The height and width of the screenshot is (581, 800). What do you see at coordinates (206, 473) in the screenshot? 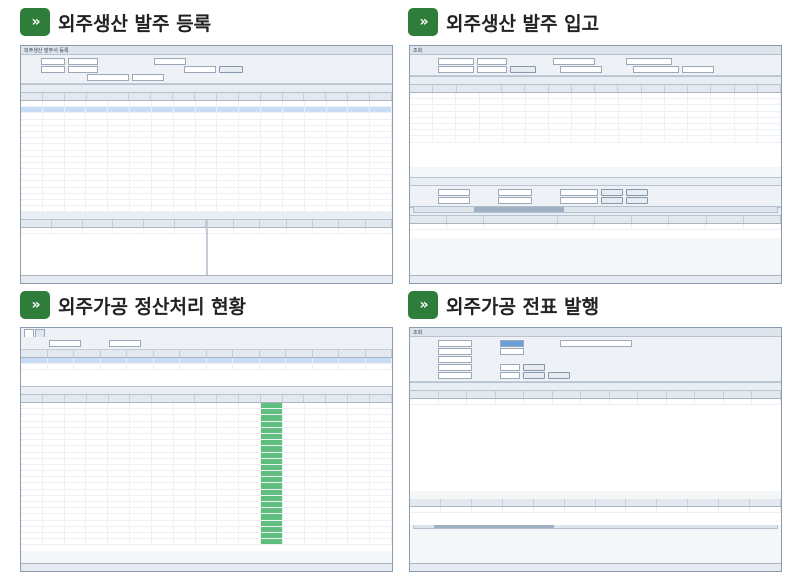
I see `settlement-grid` at bounding box center [206, 473].